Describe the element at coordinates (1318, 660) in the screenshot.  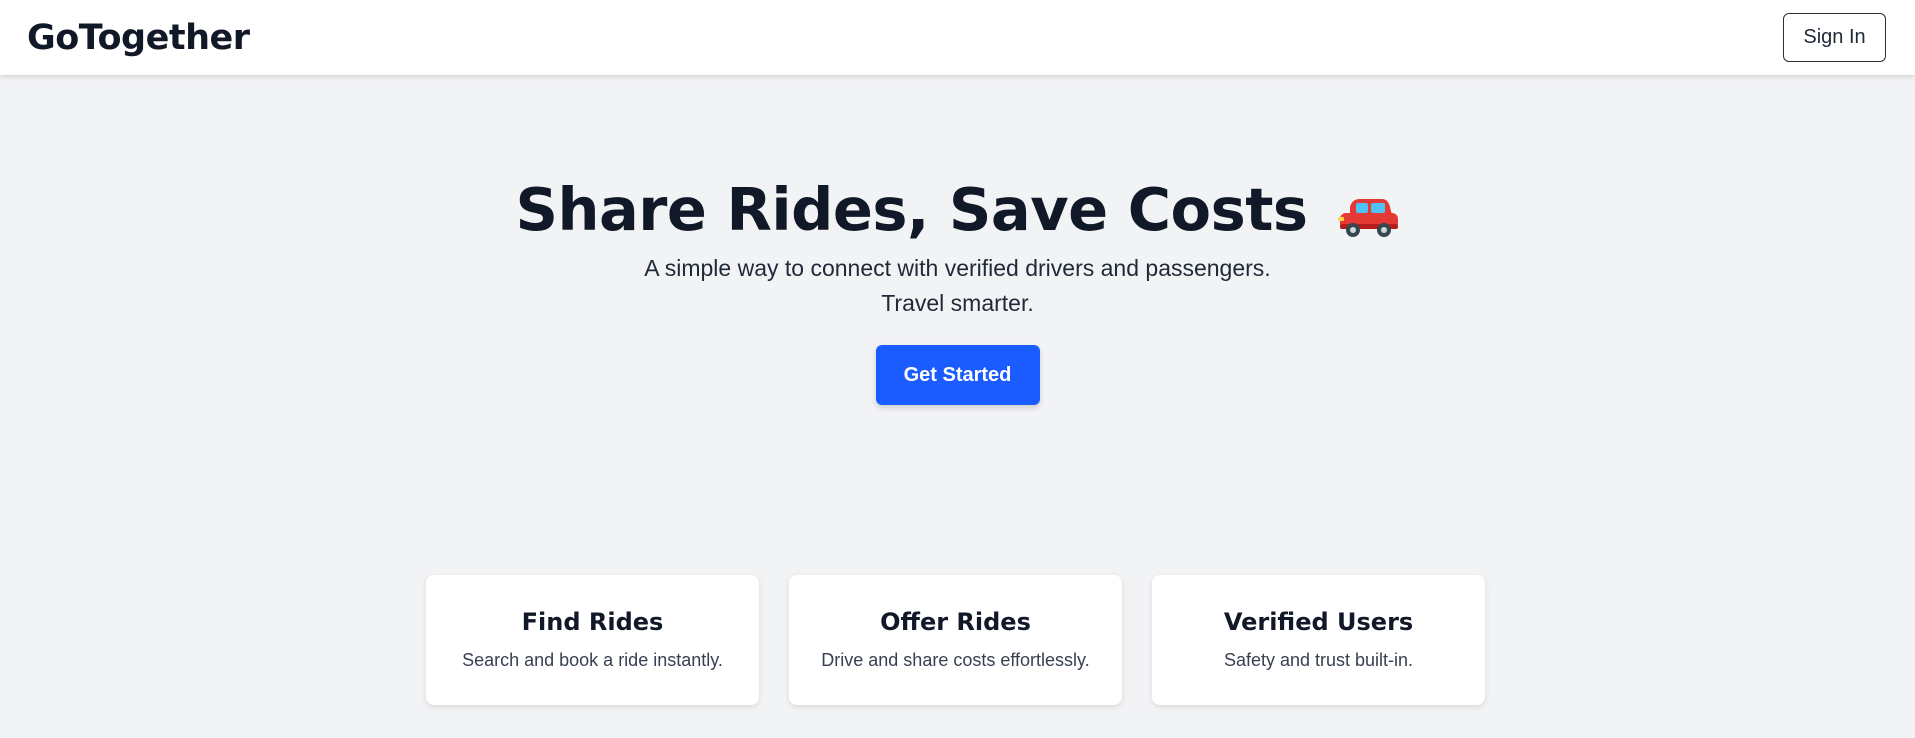
I see `feature-description: Safety and trust built-in.` at that location.